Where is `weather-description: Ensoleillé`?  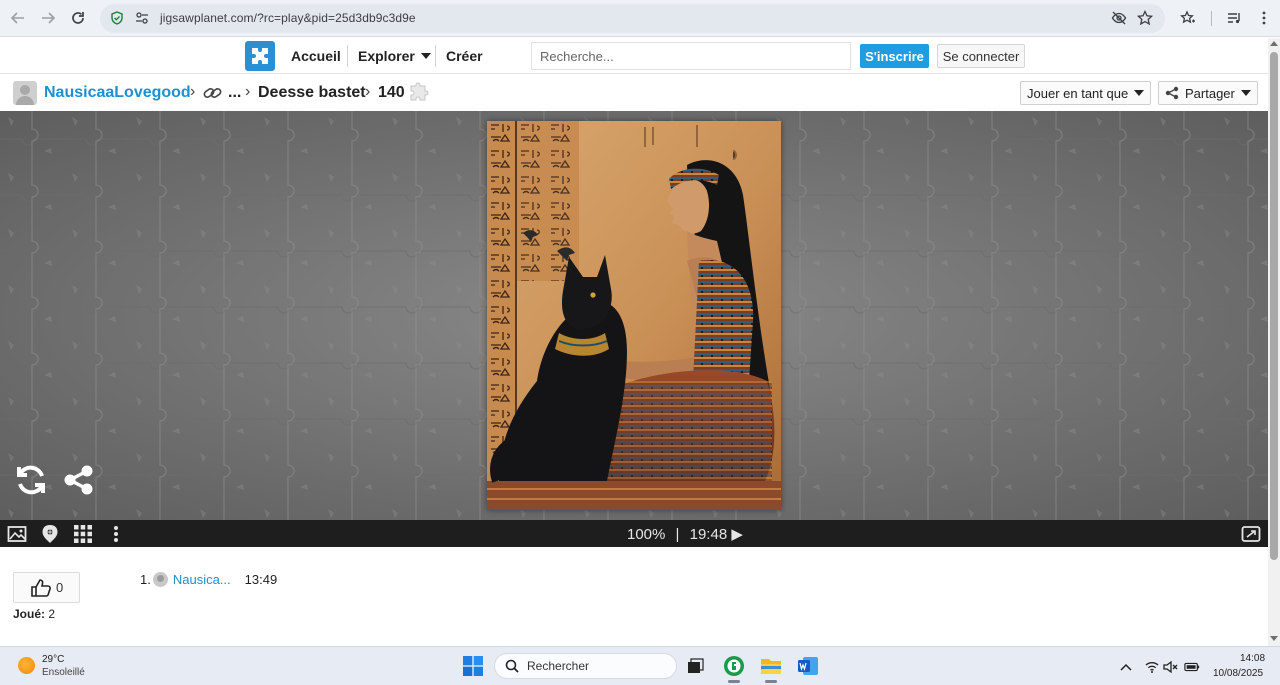
weather-description: Ensoleillé is located at coordinates (63, 672).